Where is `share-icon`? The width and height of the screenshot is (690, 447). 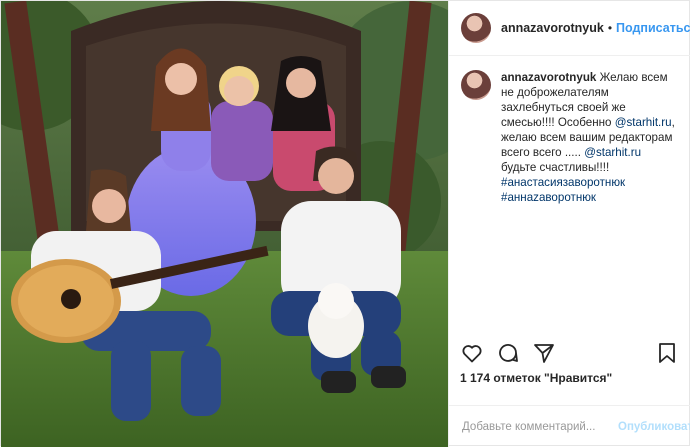
share-icon is located at coordinates (544, 353).